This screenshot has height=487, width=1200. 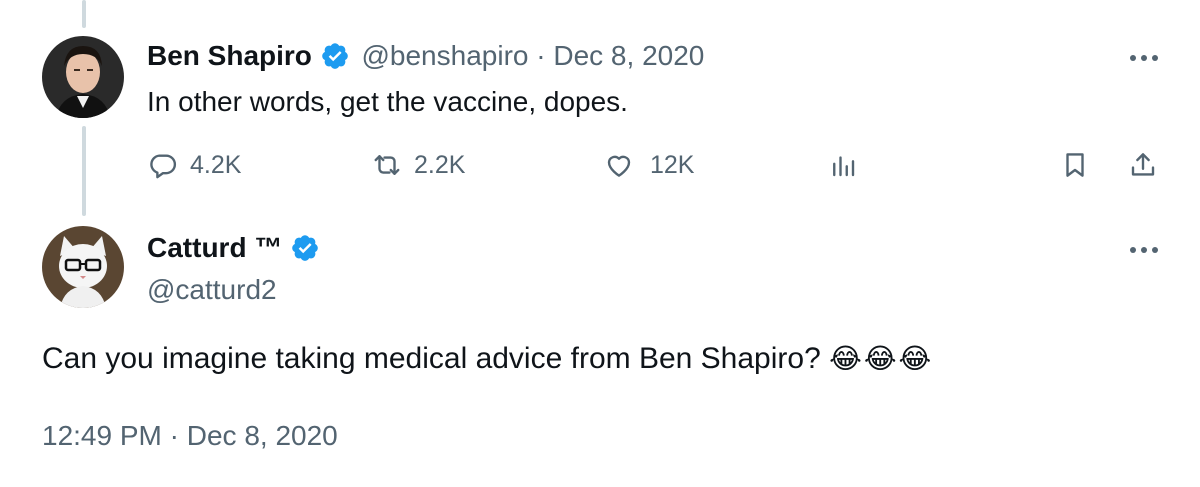 I want to click on reply-count: 4.2K, so click(x=216, y=164).